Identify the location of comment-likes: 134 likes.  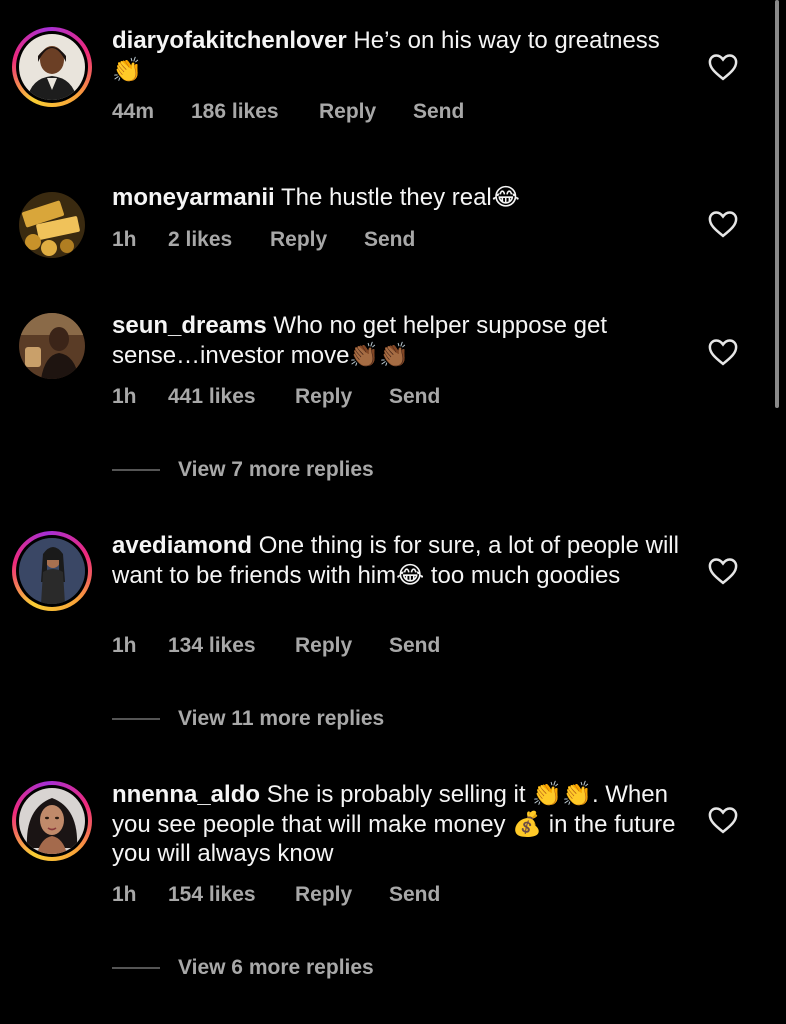
(231, 646).